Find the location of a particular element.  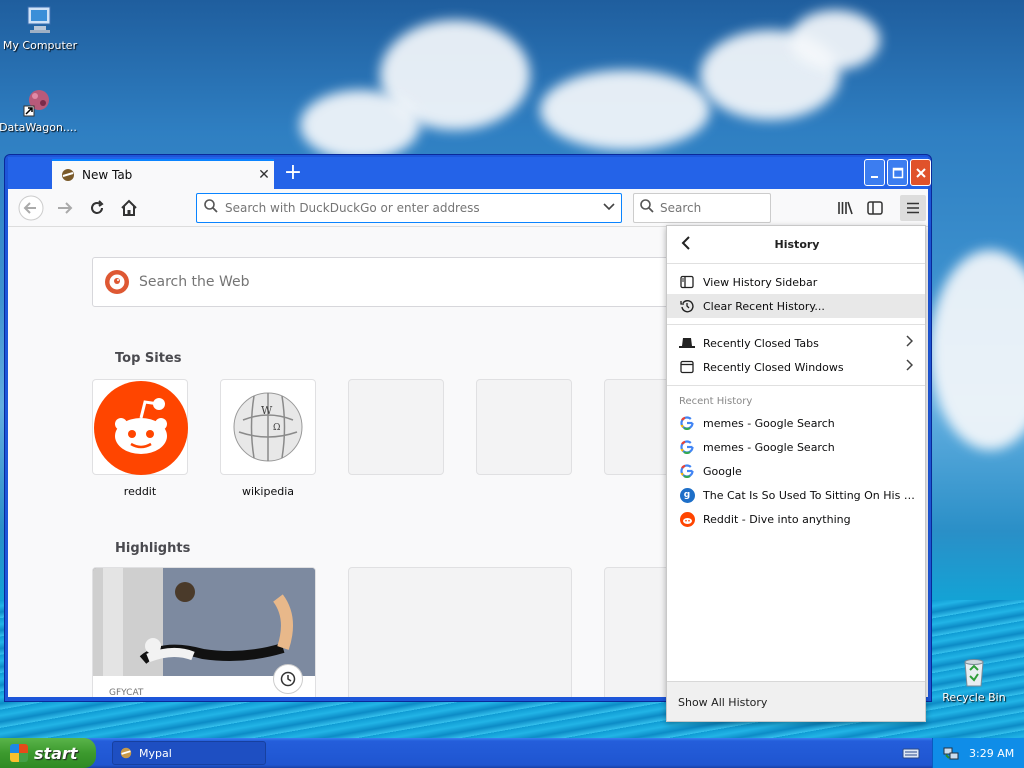

history-entry: Reddit - Dive into anything is located at coordinates (796, 519).